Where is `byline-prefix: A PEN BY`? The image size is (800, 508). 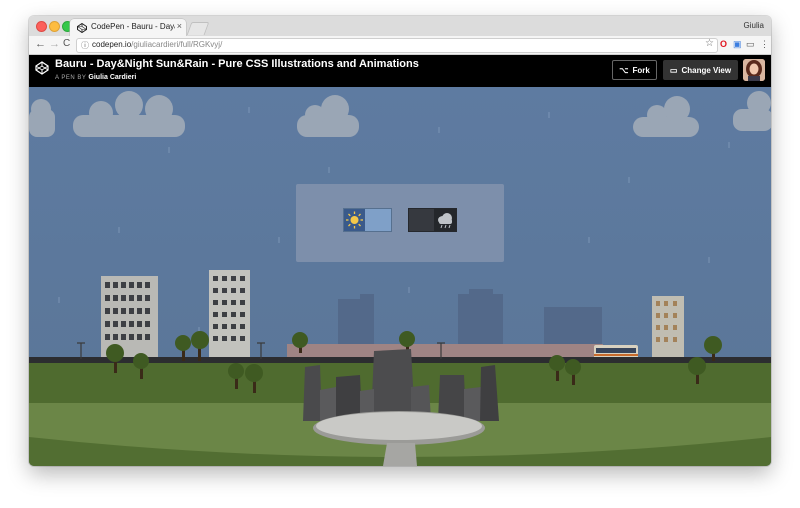 byline-prefix: A PEN BY is located at coordinates (71, 78).